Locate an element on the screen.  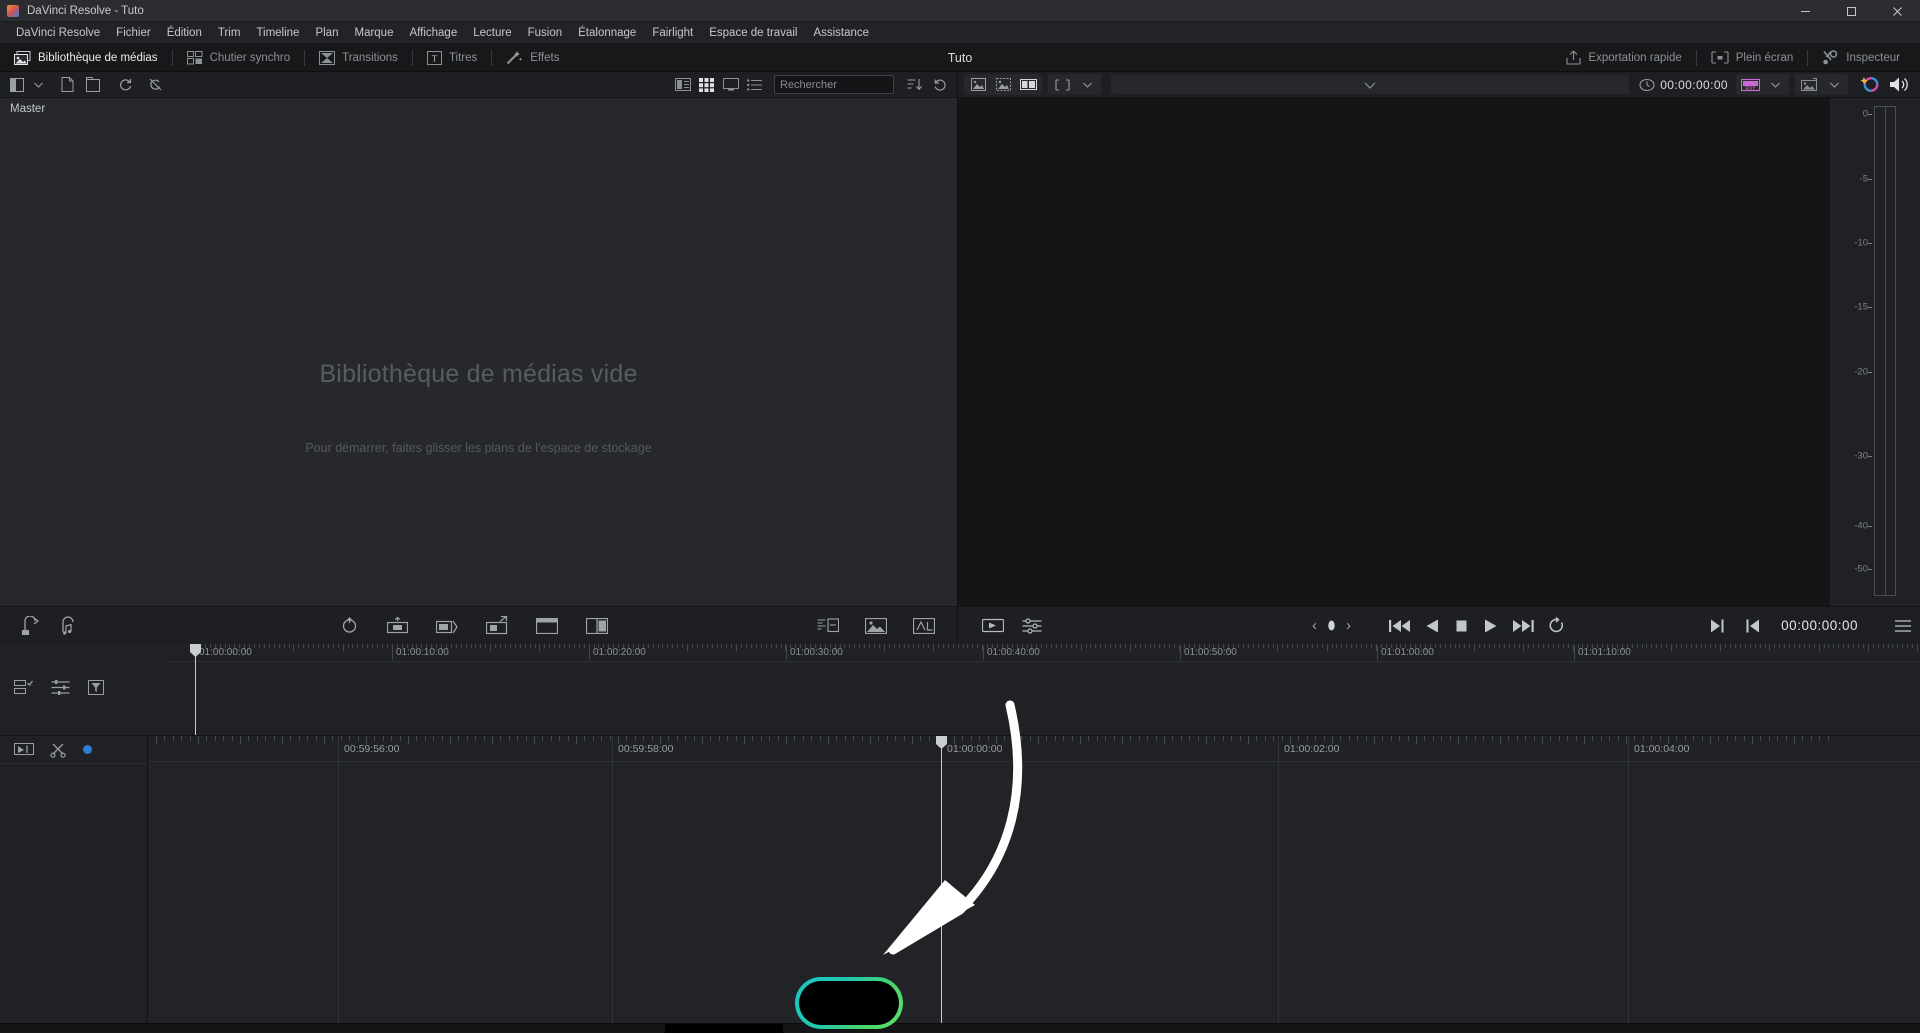
list-view-icon is located at coordinates (754, 84).